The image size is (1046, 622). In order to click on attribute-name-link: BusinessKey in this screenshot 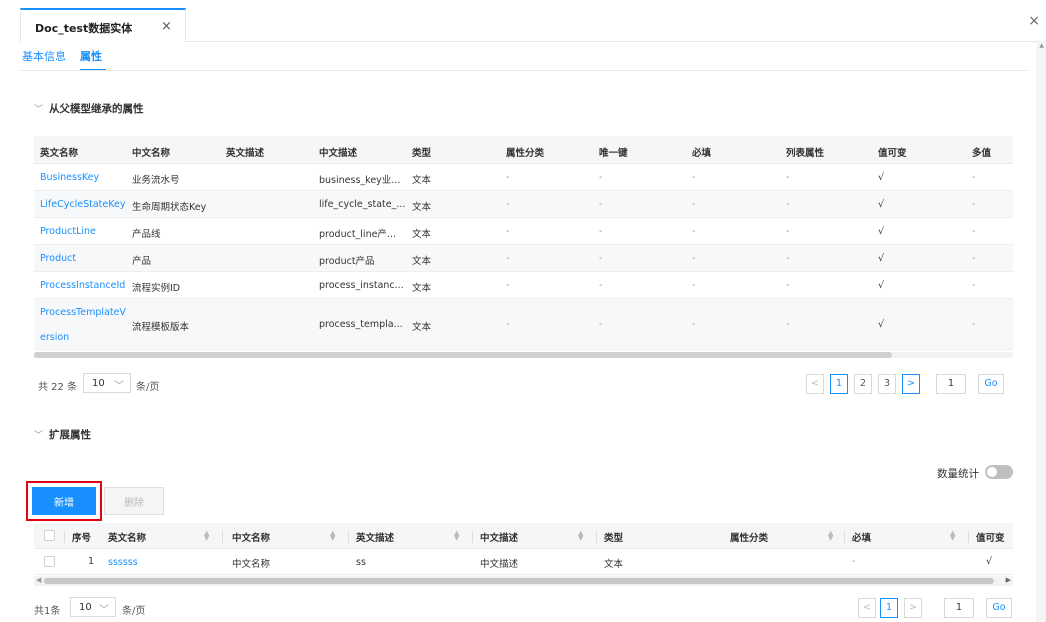, I will do `click(69, 177)`.